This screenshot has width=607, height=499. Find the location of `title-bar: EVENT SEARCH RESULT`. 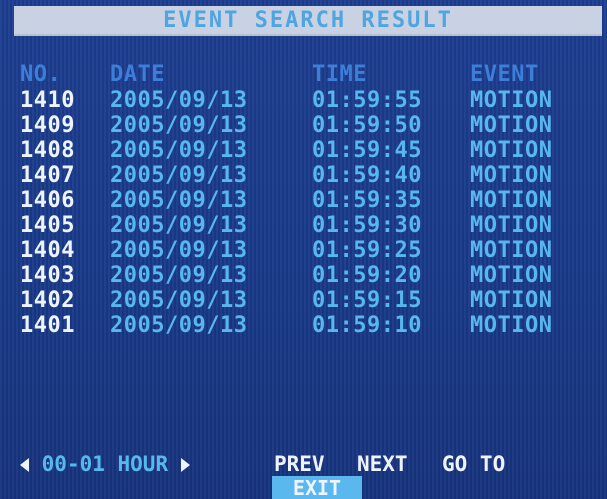

title-bar: EVENT SEARCH RESULT is located at coordinates (308, 21).